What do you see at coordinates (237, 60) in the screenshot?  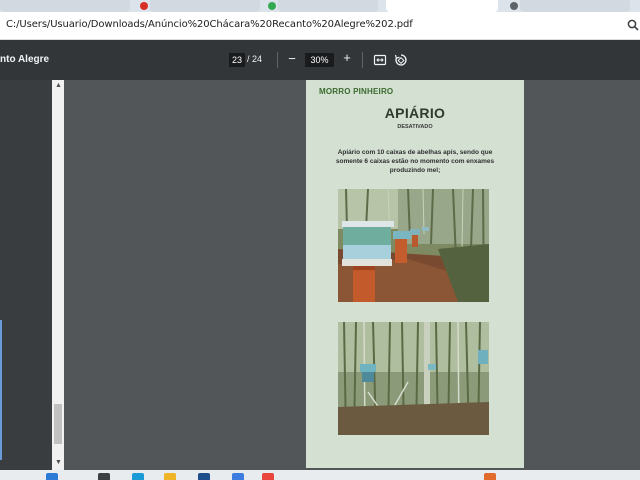 I see `page-number-input: 23` at bounding box center [237, 60].